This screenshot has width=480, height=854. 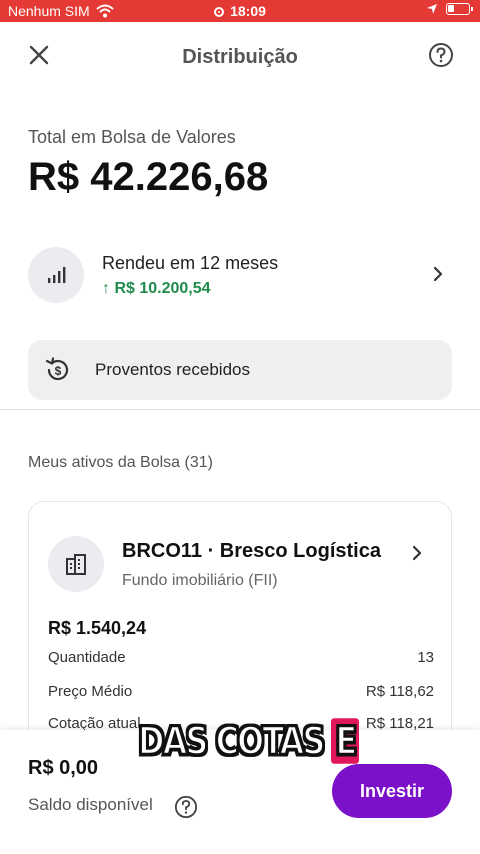 I want to click on detail-value: 13, so click(x=425, y=657).